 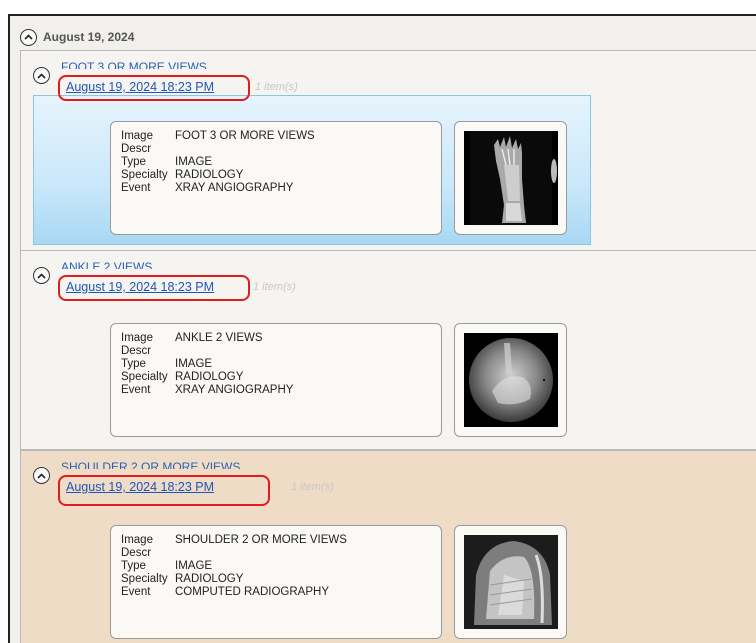 What do you see at coordinates (106, 265) in the screenshot?
I see `study-title: ANKLE 2 VIEWS` at bounding box center [106, 265].